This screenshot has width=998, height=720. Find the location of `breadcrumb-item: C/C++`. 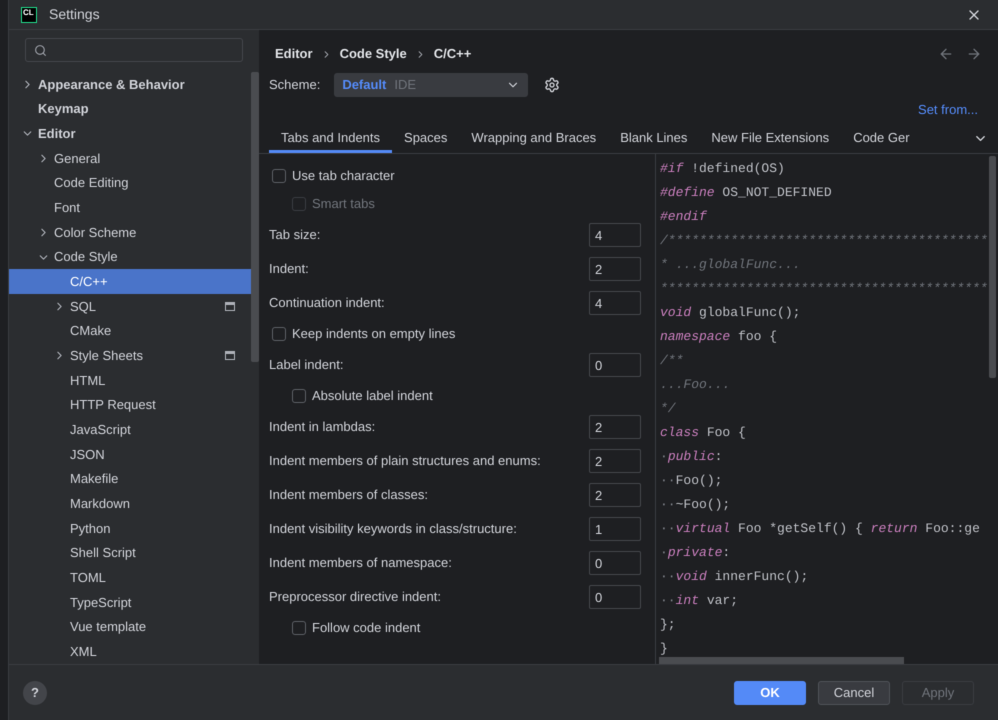

breadcrumb-item: C/C++ is located at coordinates (453, 54).